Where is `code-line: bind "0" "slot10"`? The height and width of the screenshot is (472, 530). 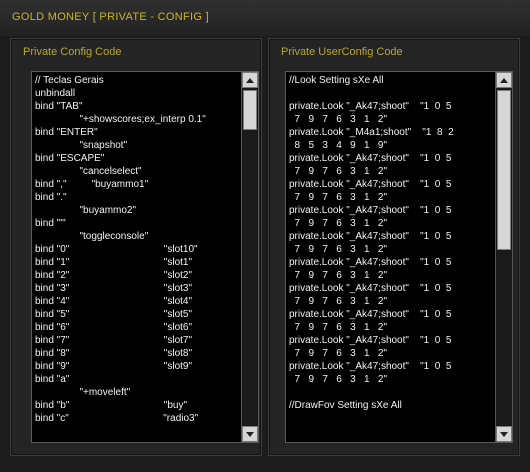 code-line: bind "0" "slot10" is located at coordinates (116, 249).